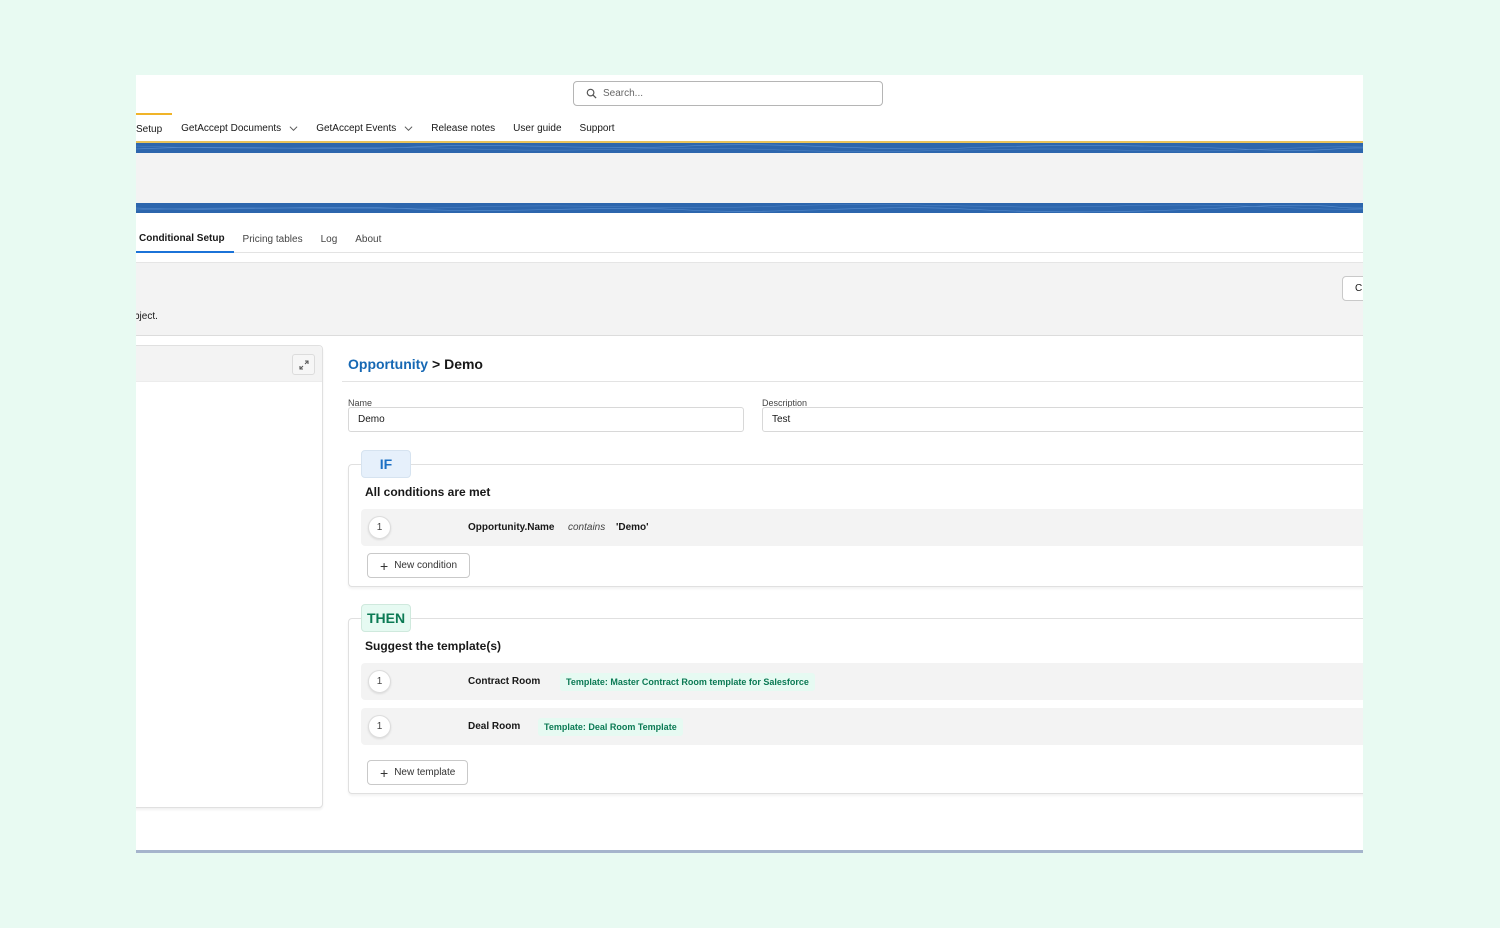 This screenshot has width=1500, height=928. I want to click on breadcrumb: Opportunity > Demo, so click(415, 364).